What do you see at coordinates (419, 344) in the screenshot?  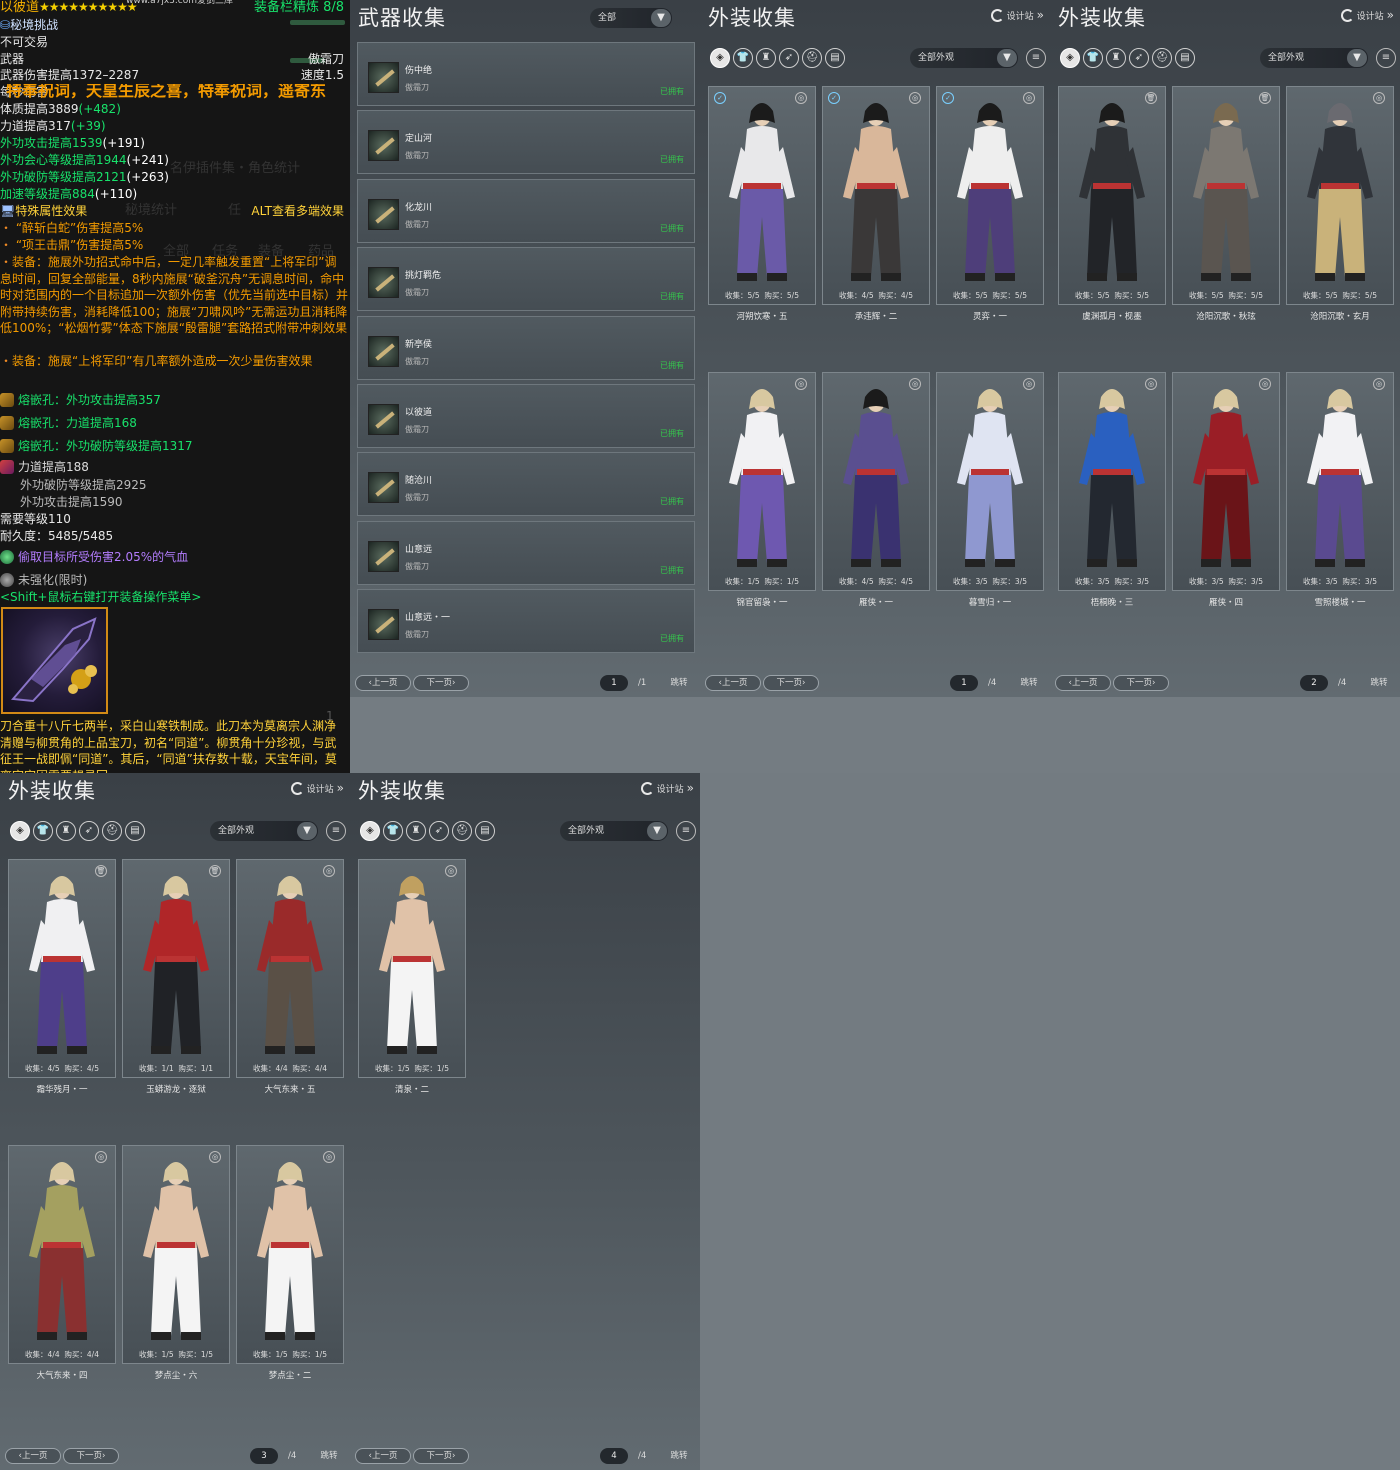 I see `weapon-name: 新亭侯` at bounding box center [419, 344].